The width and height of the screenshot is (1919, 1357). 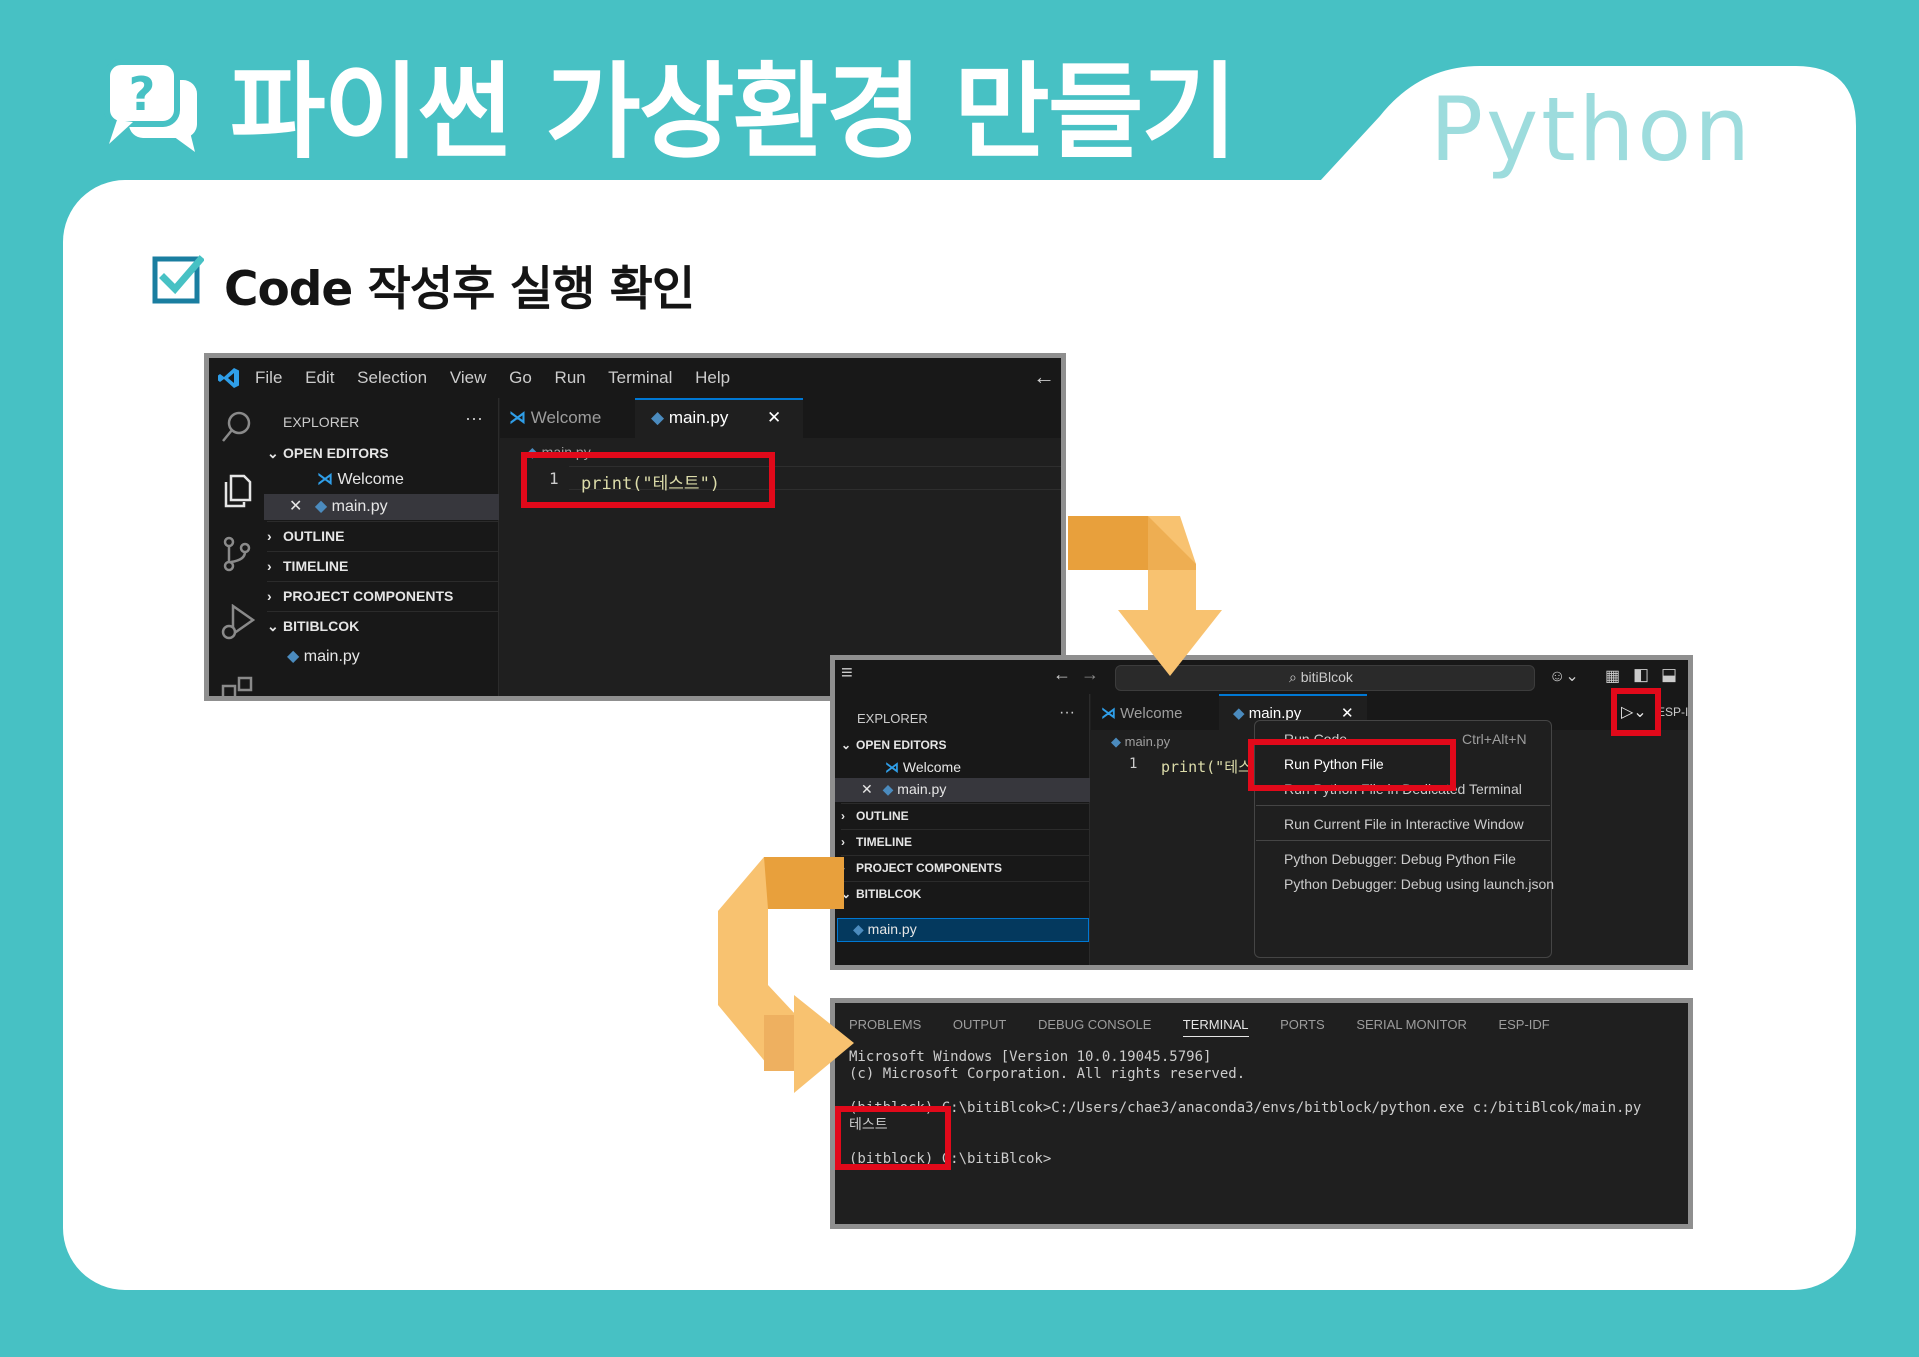 I want to click on highlight-run-python-file, so click(x=1352, y=765).